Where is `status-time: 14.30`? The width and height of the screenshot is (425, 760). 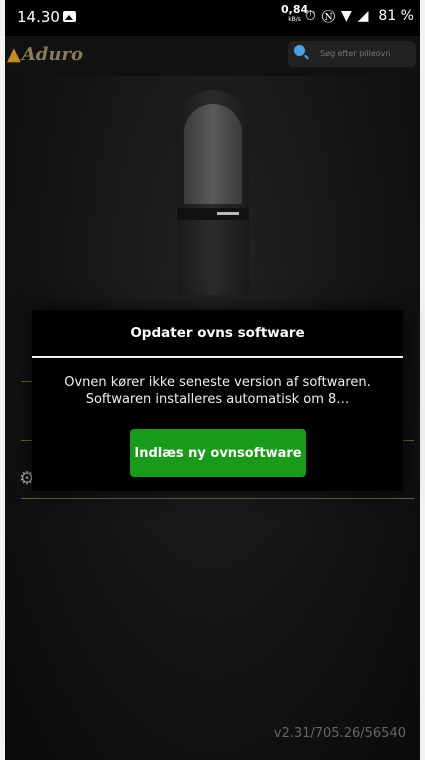 status-time: 14.30 is located at coordinates (38, 17).